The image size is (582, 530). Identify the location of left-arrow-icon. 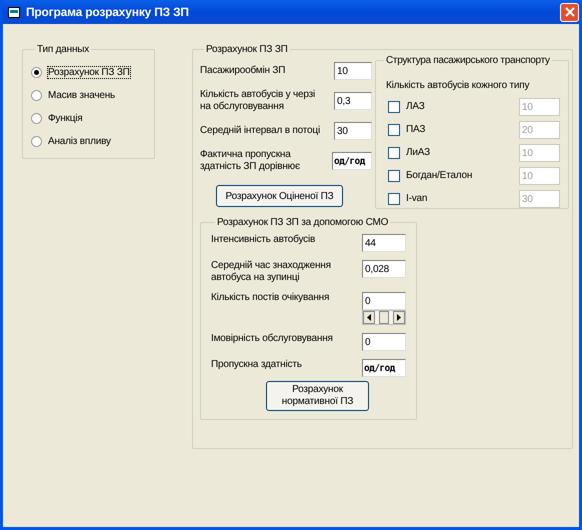
(369, 317).